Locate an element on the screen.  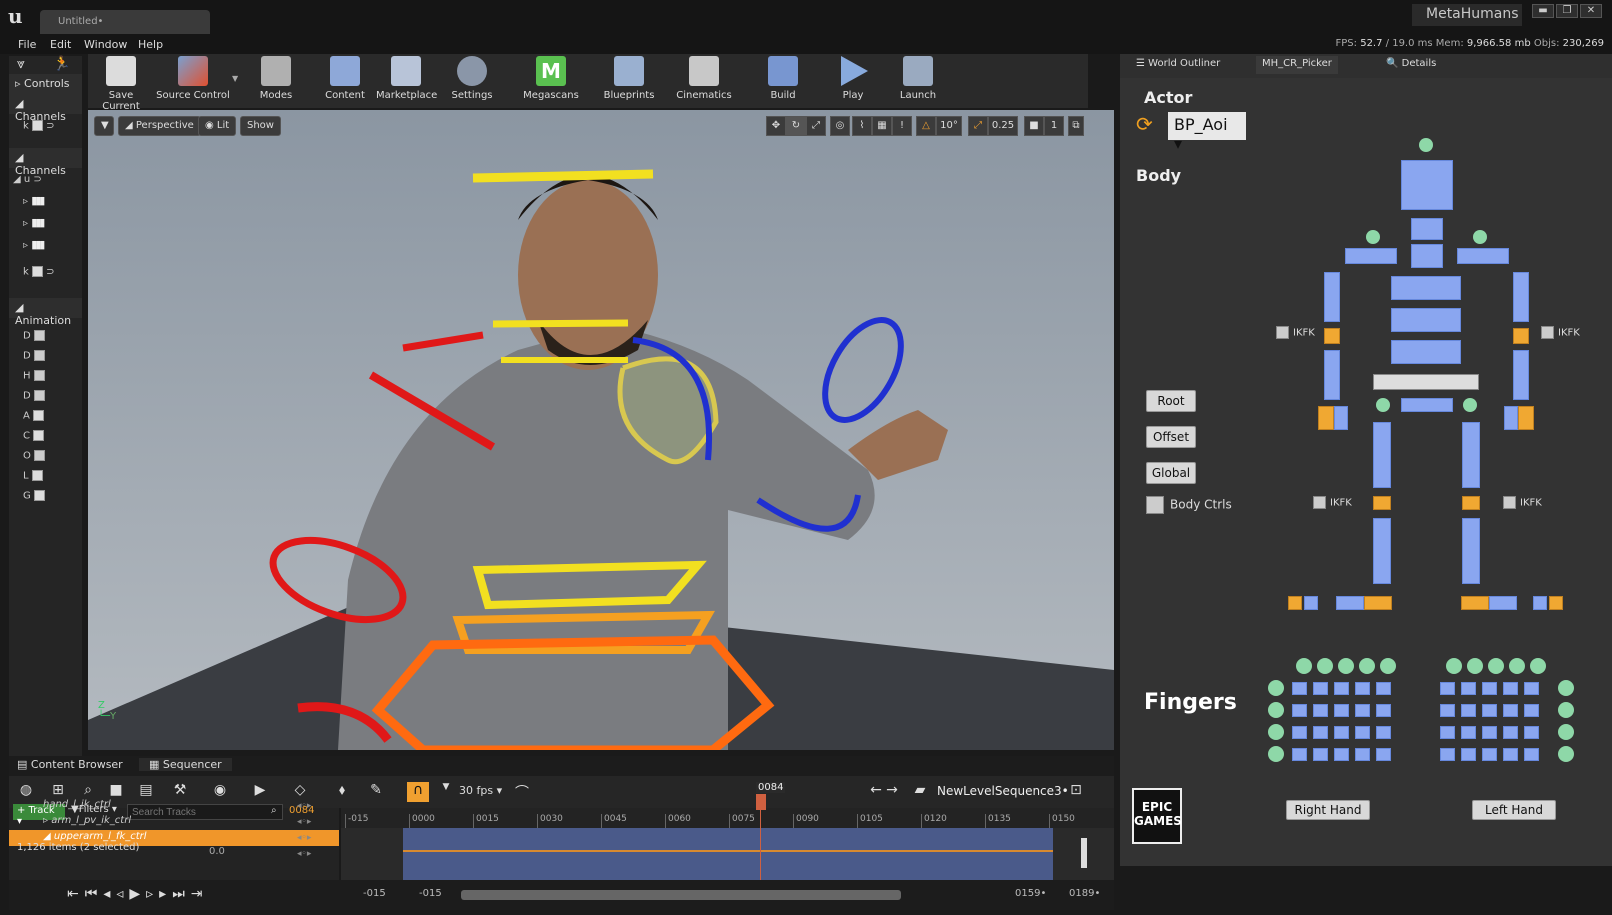
track-key-controls: ◂◦▸ ◂◦▸ ◂◦▸ ◂◦▸ is located at coordinates (304, 830).